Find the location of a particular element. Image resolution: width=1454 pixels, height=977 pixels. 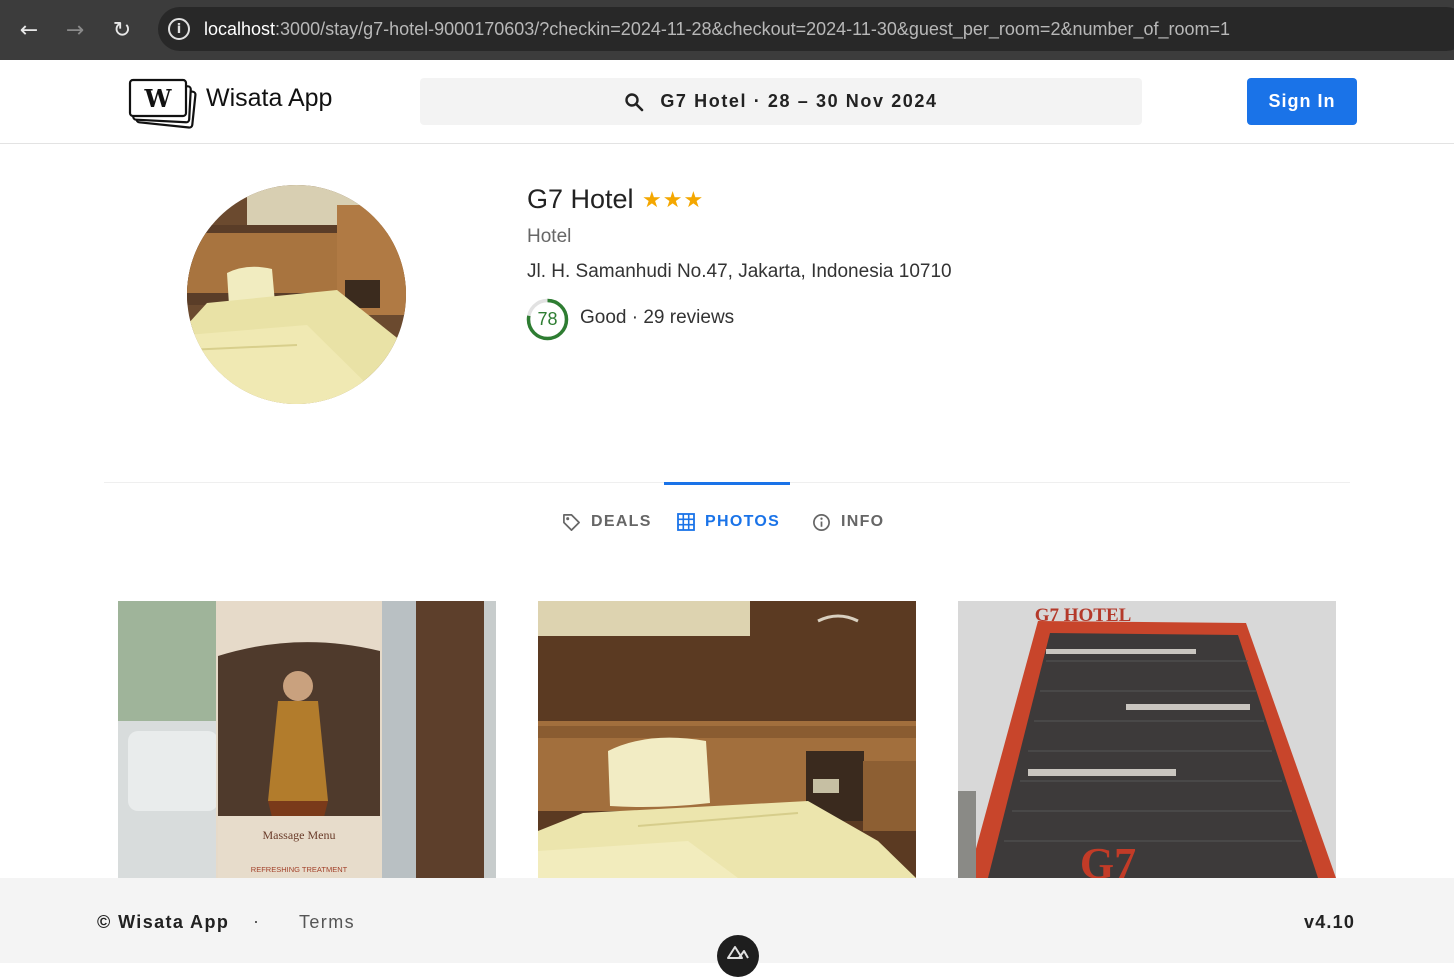

tab-photos: PHOTOS is located at coordinates (728, 522).